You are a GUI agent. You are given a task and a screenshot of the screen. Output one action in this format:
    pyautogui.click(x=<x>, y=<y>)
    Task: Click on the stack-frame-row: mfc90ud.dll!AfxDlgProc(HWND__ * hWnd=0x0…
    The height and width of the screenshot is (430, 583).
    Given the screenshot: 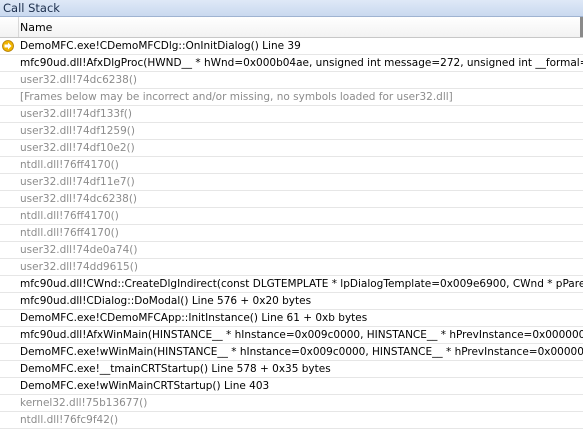 What is the action you would take?
    pyautogui.click(x=291, y=63)
    